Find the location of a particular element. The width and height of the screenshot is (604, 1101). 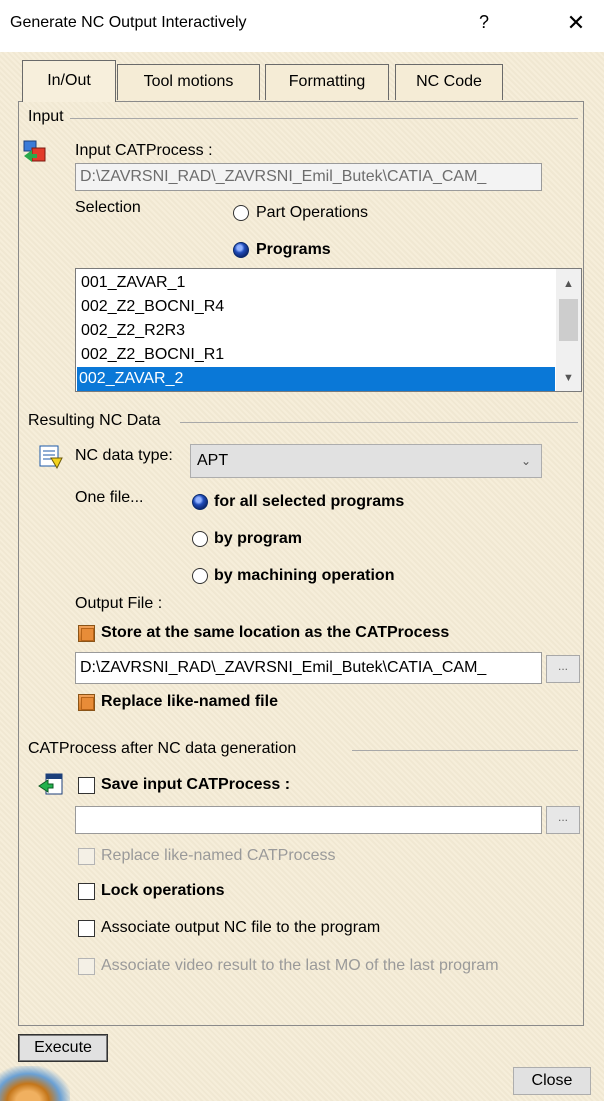

close-button: Close is located at coordinates (552, 1081).